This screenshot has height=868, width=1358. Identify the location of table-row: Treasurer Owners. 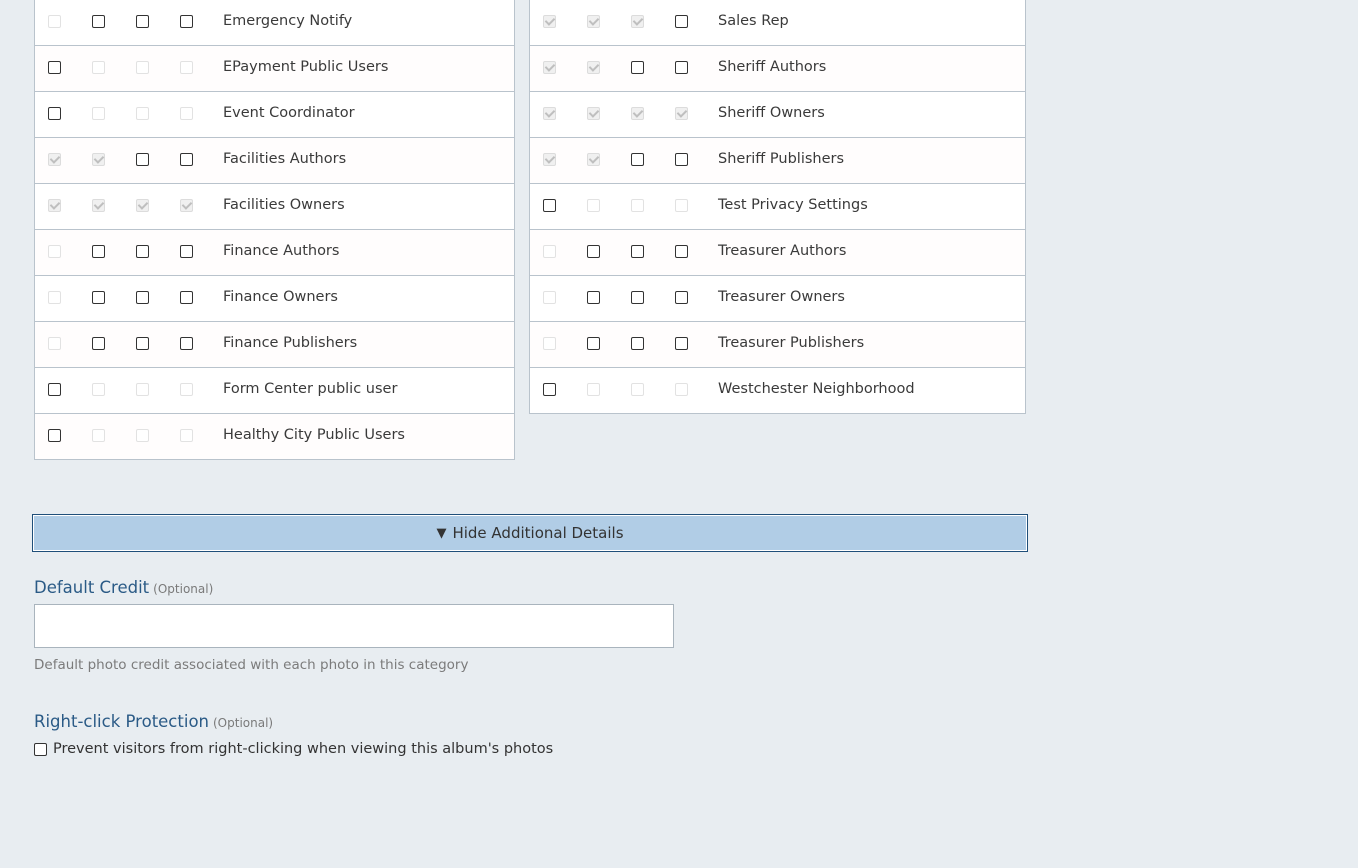
(777, 299).